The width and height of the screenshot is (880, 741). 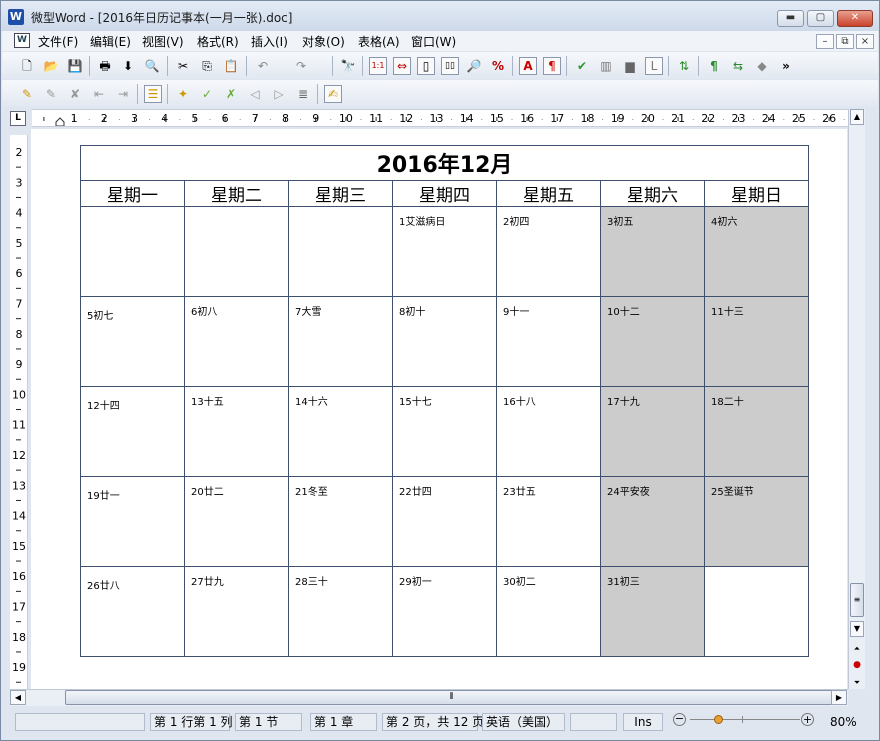 What do you see at coordinates (323, 41) in the screenshot?
I see `menu-object: 对象(O)` at bounding box center [323, 41].